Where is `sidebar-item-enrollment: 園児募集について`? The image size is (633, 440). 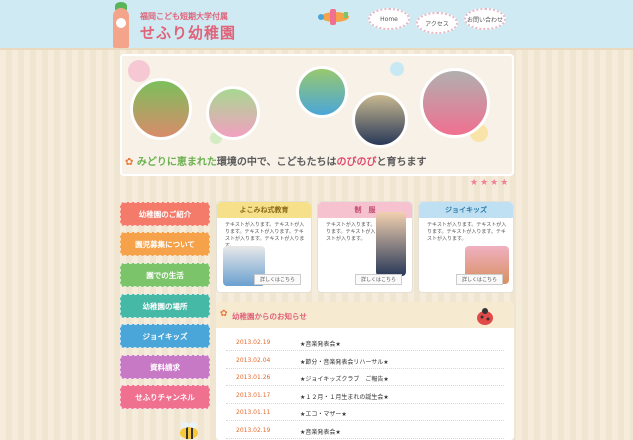
sidebar-item-enrollment: 園児募集について is located at coordinates (165, 244).